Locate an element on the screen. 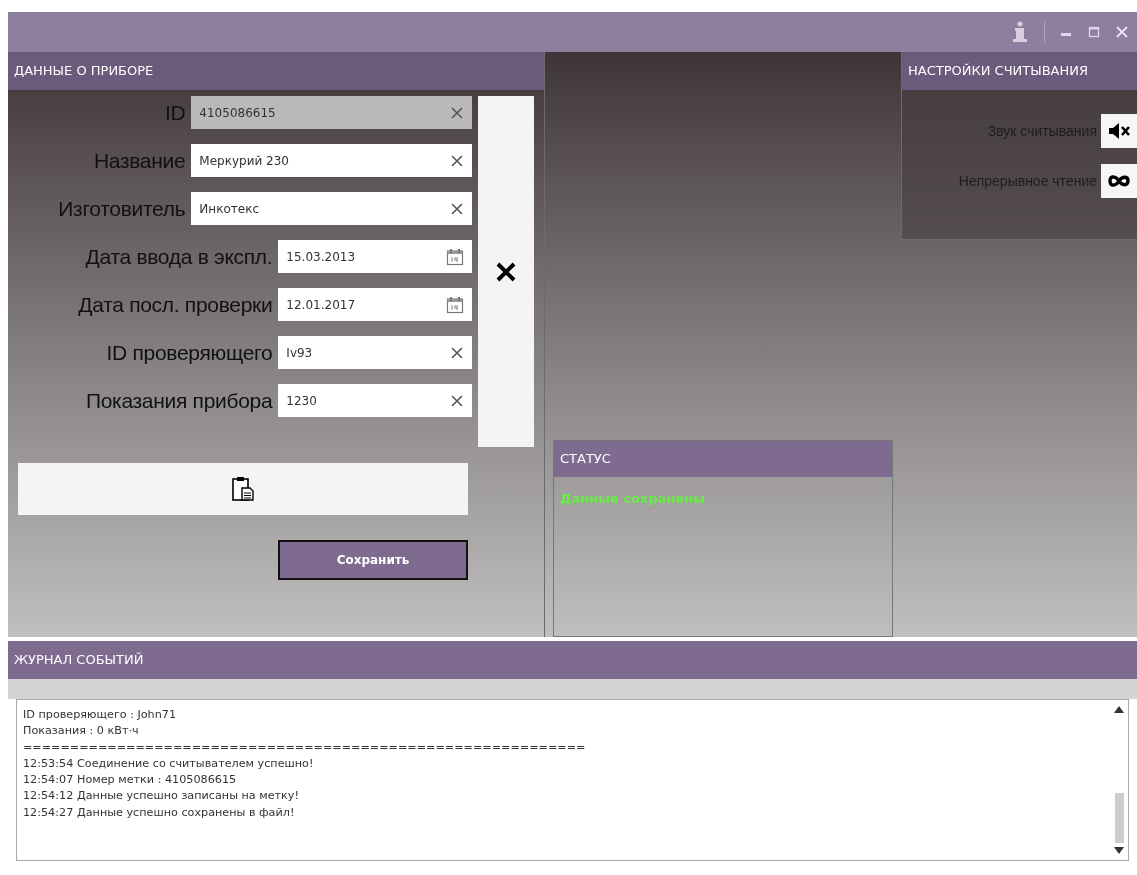 The image size is (1137, 875). panel-header: ЖУРНАЛ СОБЫТИЙ is located at coordinates (572, 660).